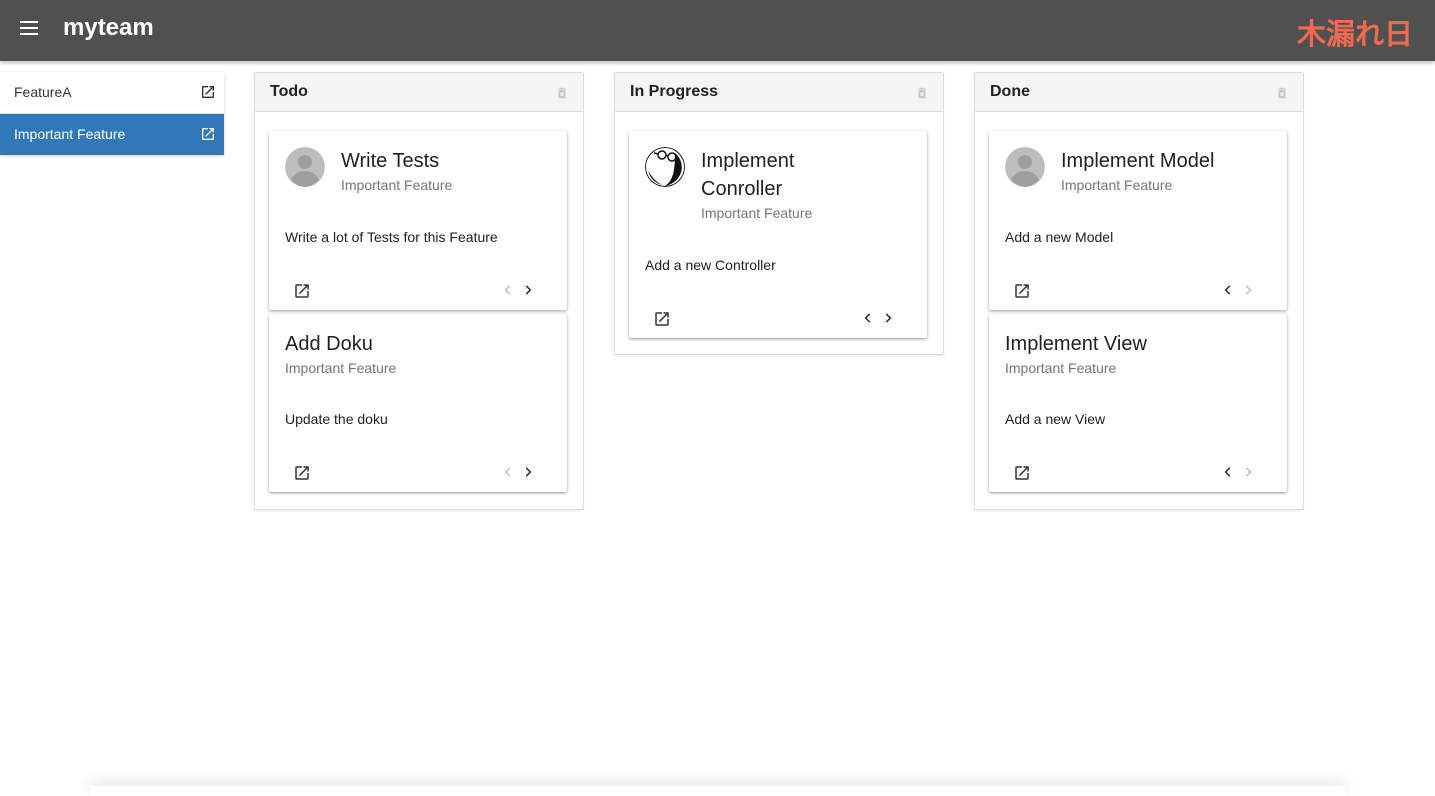 Image resolution: width=1435 pixels, height=796 pixels. I want to click on sidebar-item-important-feature: Important Feature, so click(112, 134).